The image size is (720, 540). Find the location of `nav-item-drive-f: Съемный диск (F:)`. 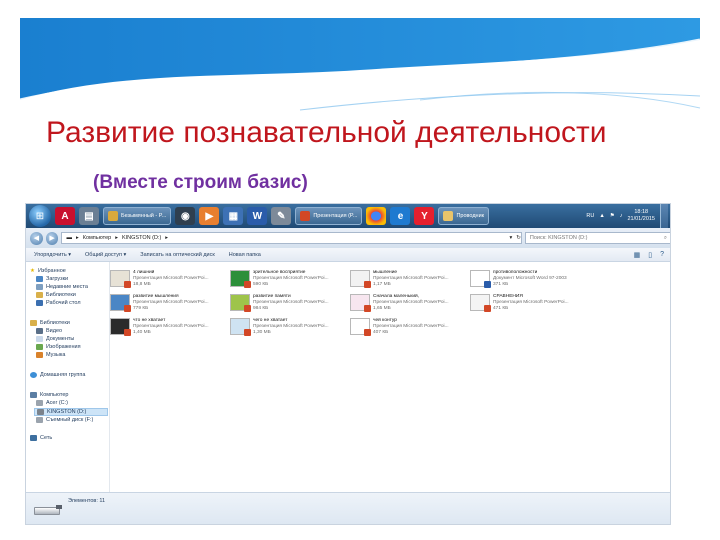

nav-item-drive-f: Съемный диск (F:) is located at coordinates (64, 420).